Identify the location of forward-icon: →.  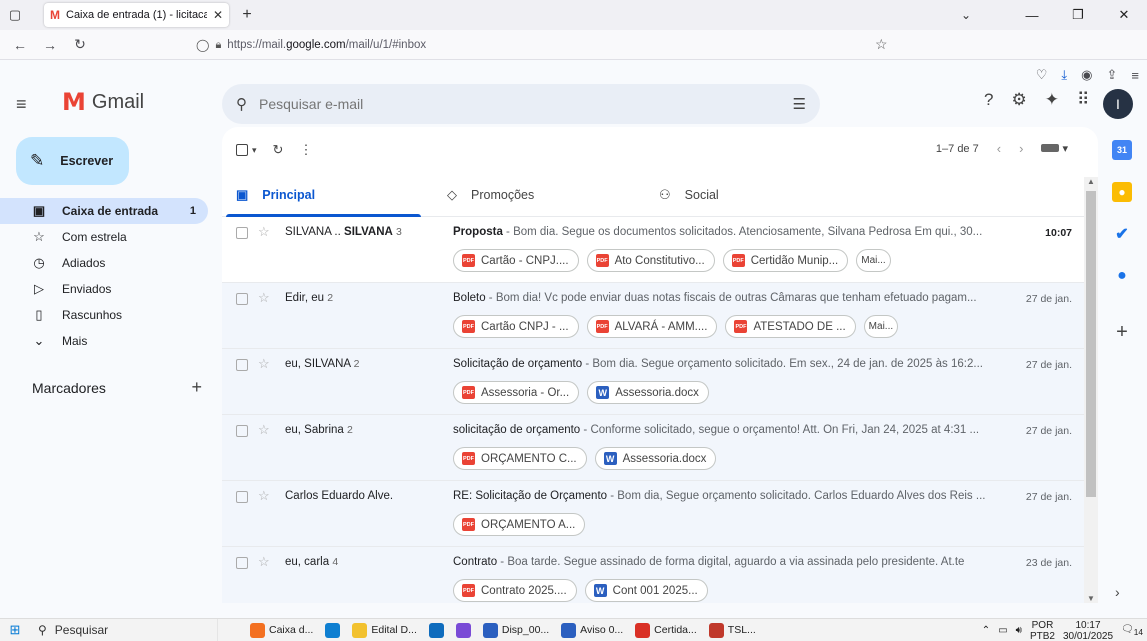
(50, 45).